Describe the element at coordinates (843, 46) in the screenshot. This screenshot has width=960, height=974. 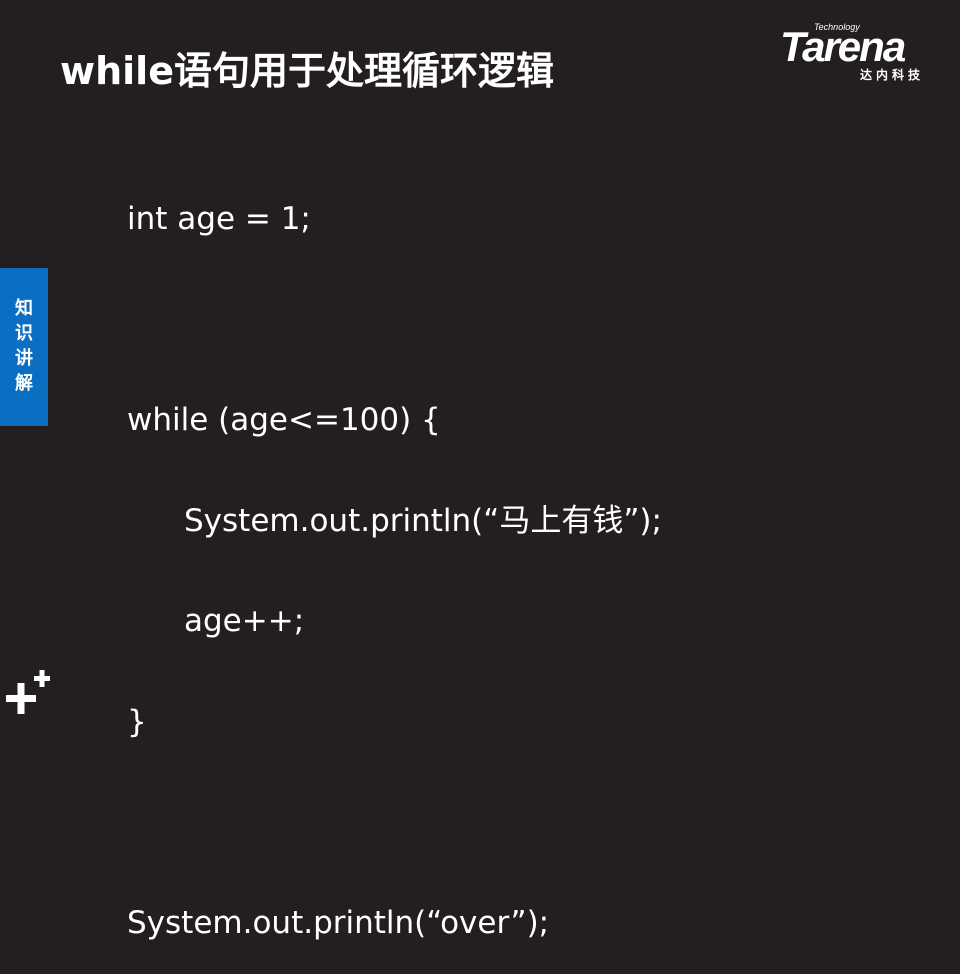
I see `logo-name: Tarena` at that location.